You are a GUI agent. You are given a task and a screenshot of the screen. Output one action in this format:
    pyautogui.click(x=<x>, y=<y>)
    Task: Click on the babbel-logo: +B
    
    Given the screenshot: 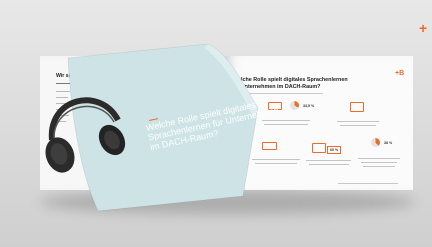 What is the action you would take?
    pyautogui.click(x=400, y=73)
    